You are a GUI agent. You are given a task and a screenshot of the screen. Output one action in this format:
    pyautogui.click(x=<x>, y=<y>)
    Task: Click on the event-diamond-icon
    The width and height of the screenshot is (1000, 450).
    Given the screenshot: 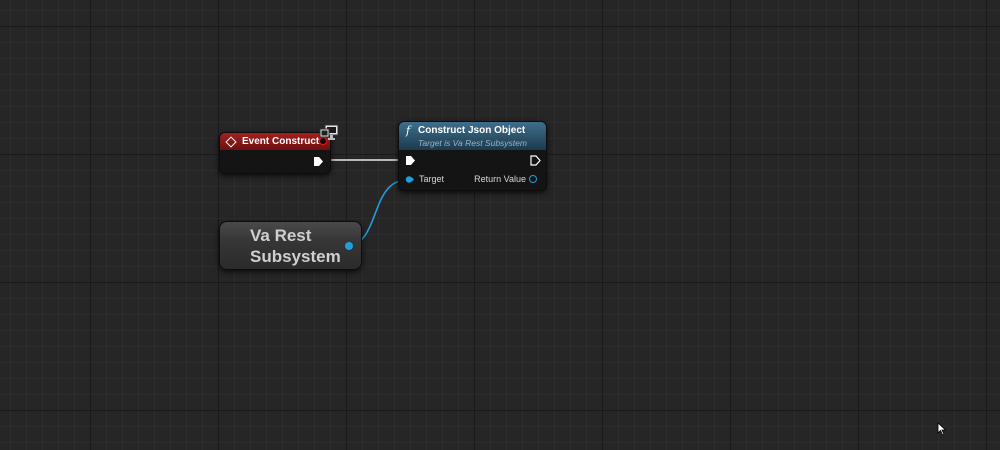 What is the action you would take?
    pyautogui.click(x=231, y=141)
    